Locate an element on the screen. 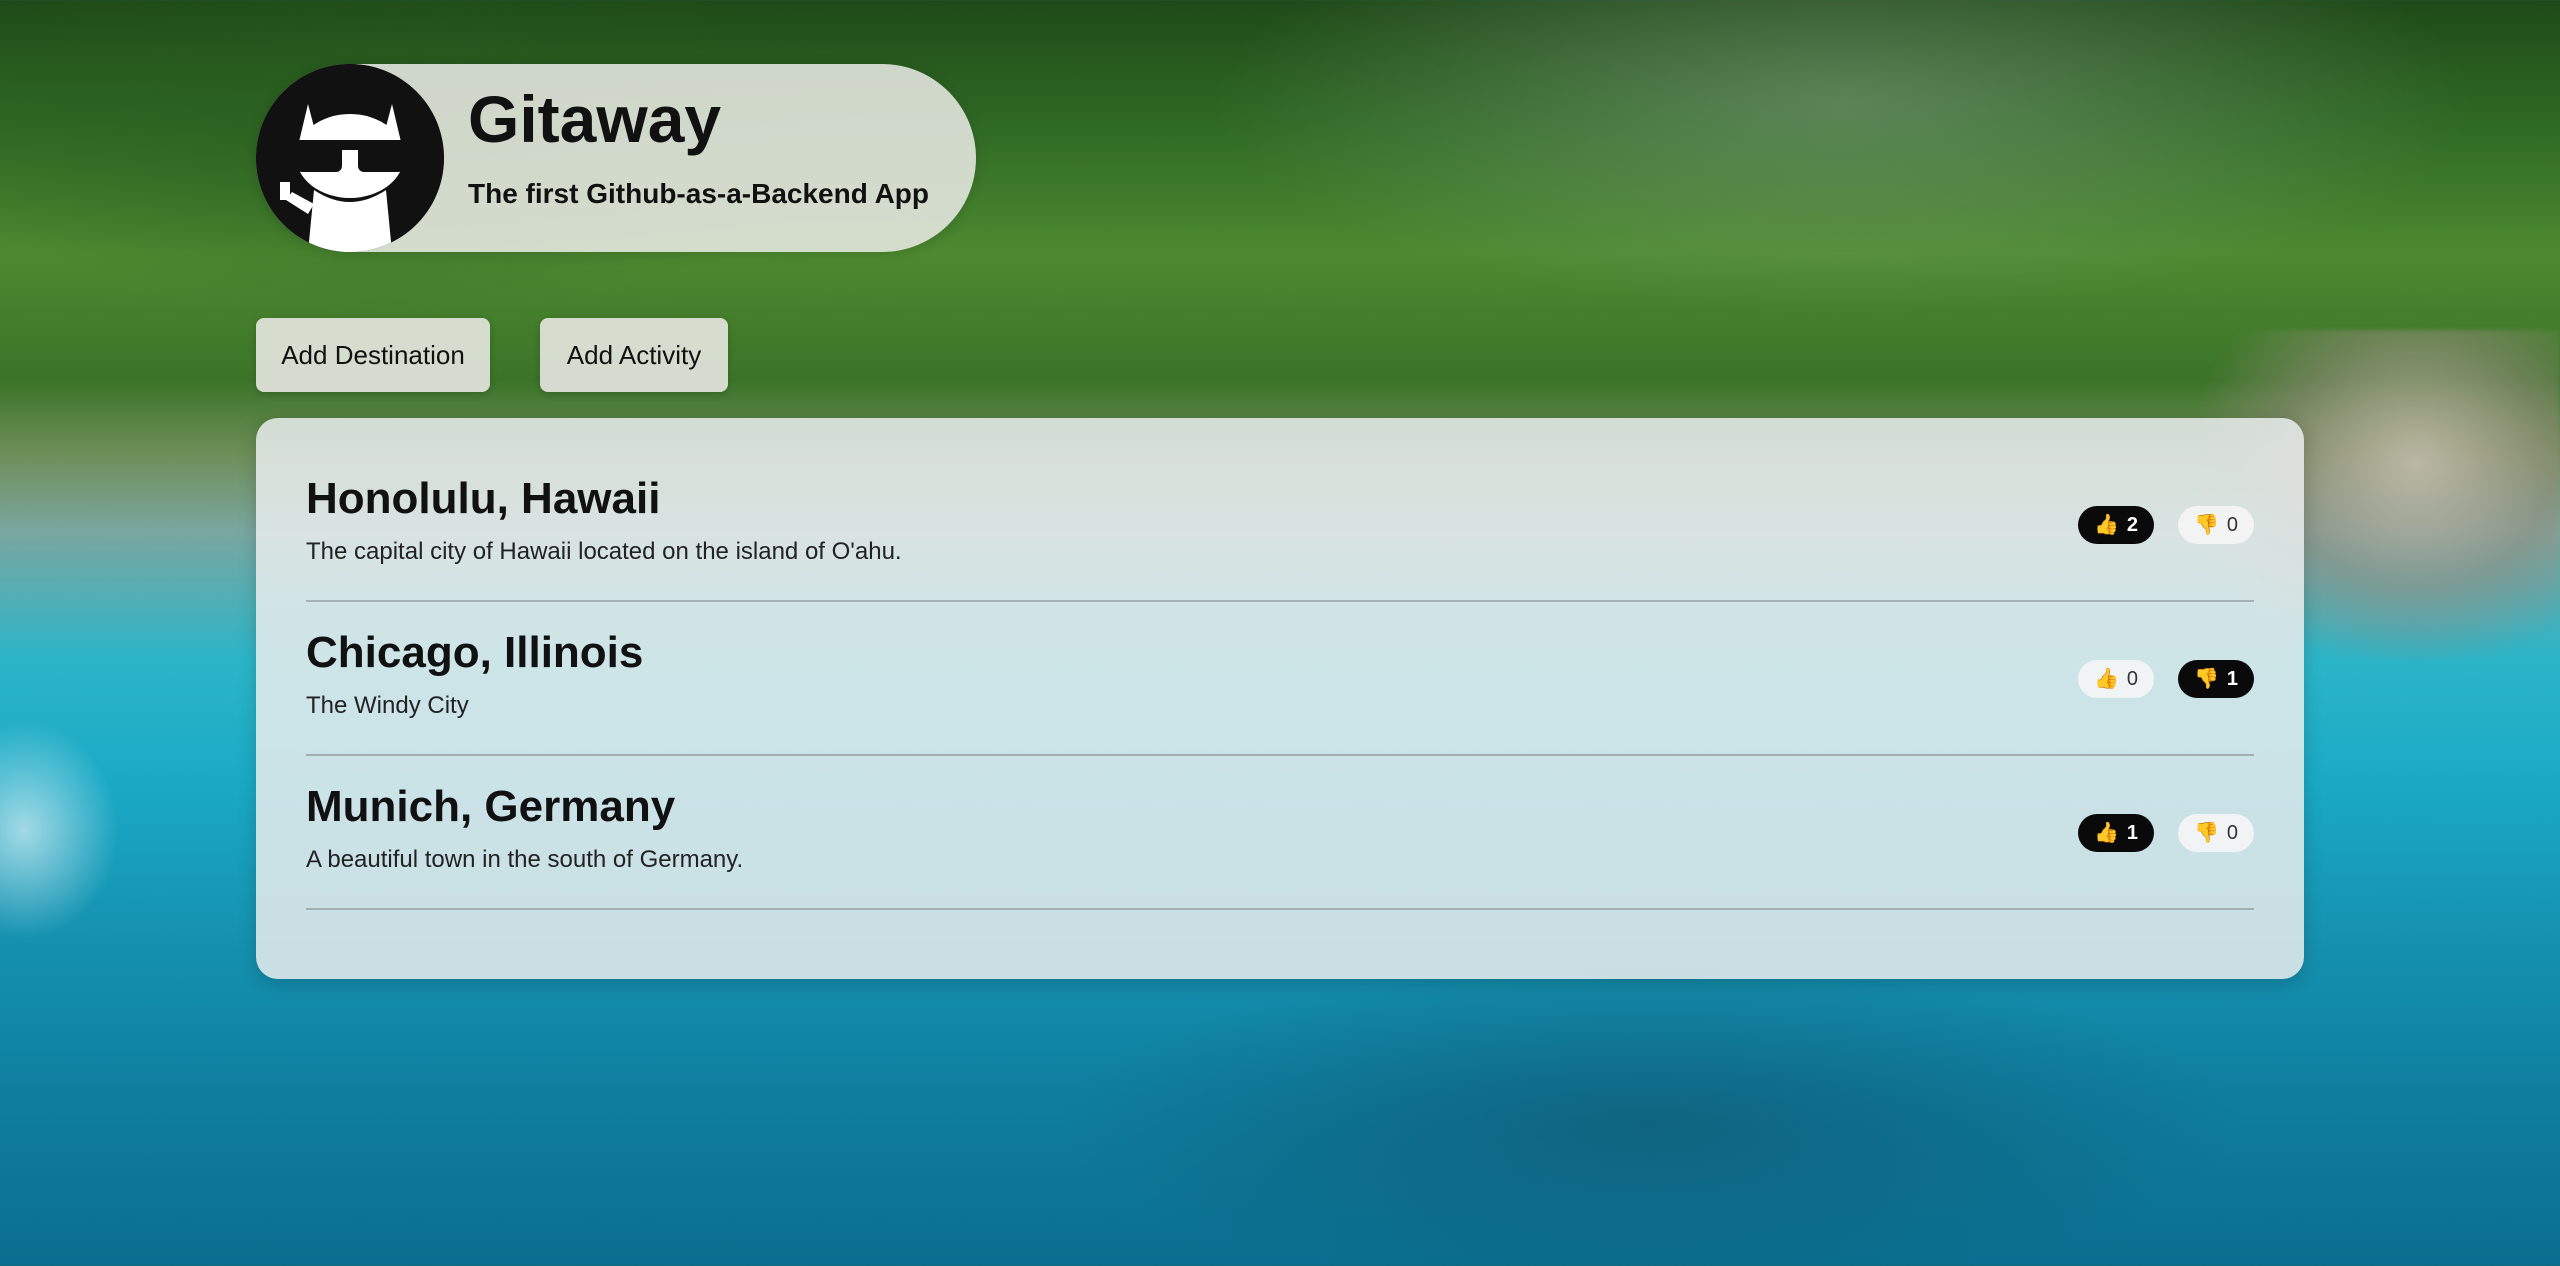 The height and width of the screenshot is (1266, 2560). destination-title: Munich, Germany is located at coordinates (491, 806).